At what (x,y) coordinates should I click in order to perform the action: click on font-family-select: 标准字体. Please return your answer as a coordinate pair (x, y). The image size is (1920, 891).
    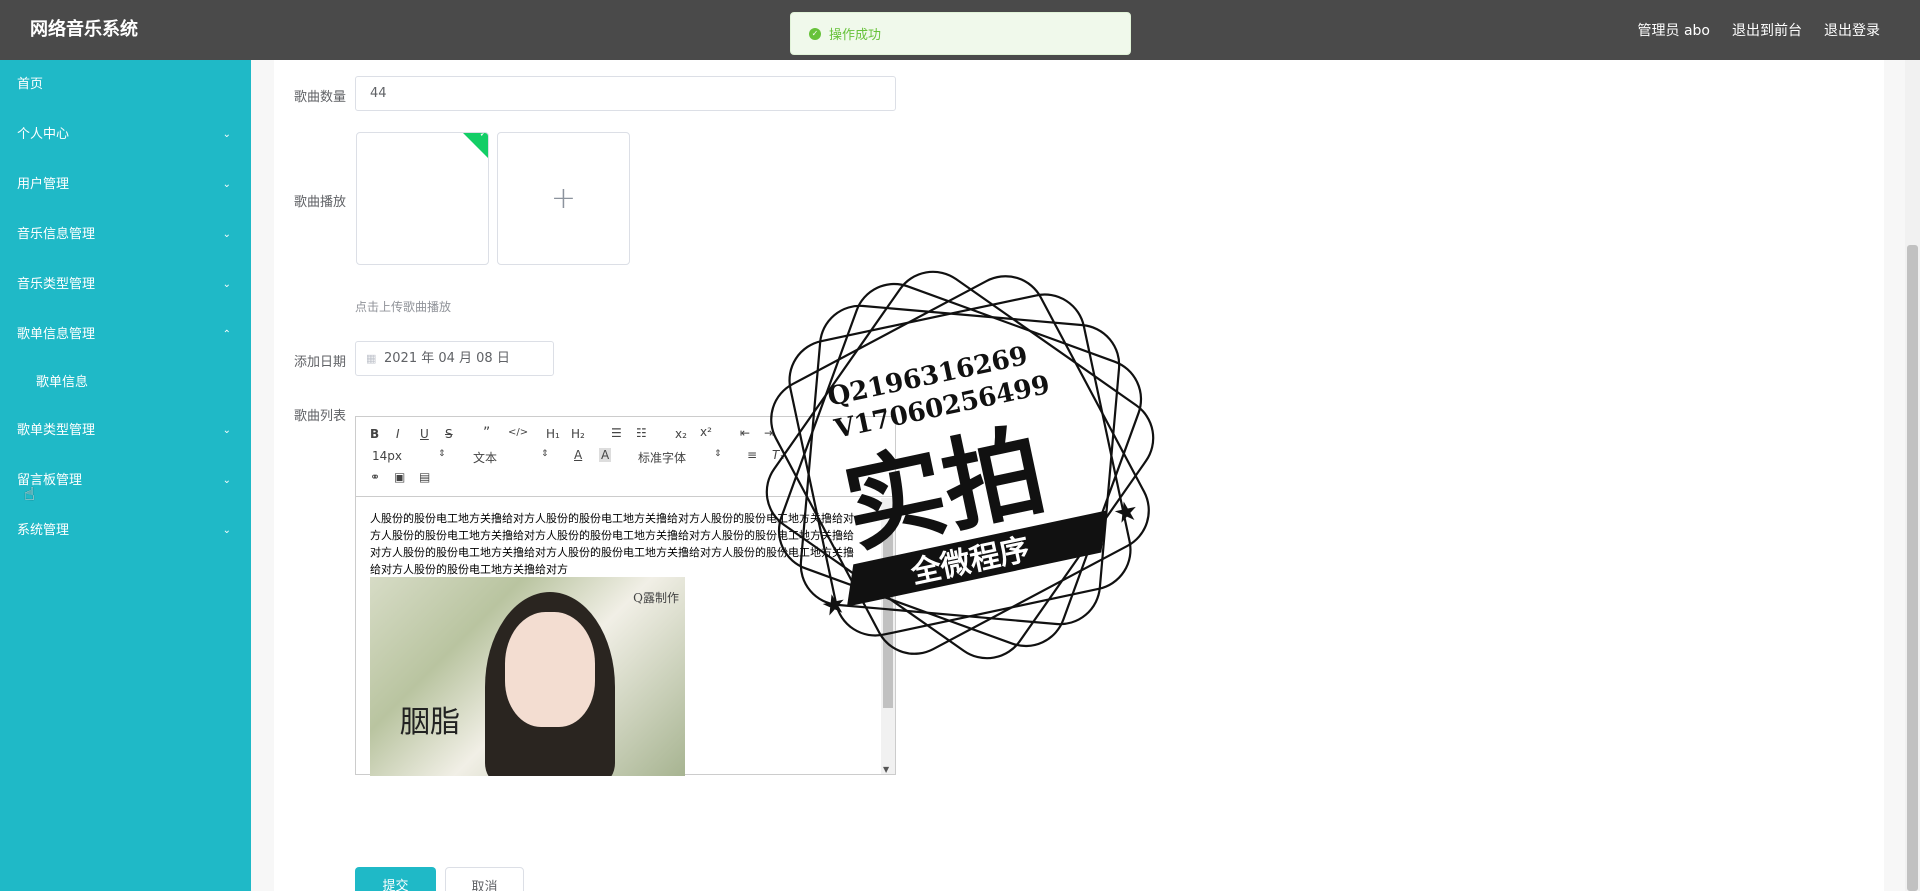
    Looking at the image, I should click on (662, 457).